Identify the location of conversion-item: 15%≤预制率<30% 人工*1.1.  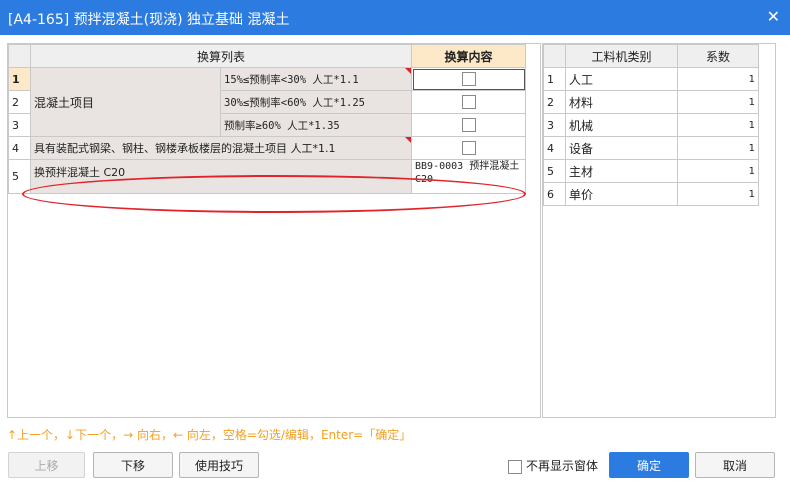
(316, 79).